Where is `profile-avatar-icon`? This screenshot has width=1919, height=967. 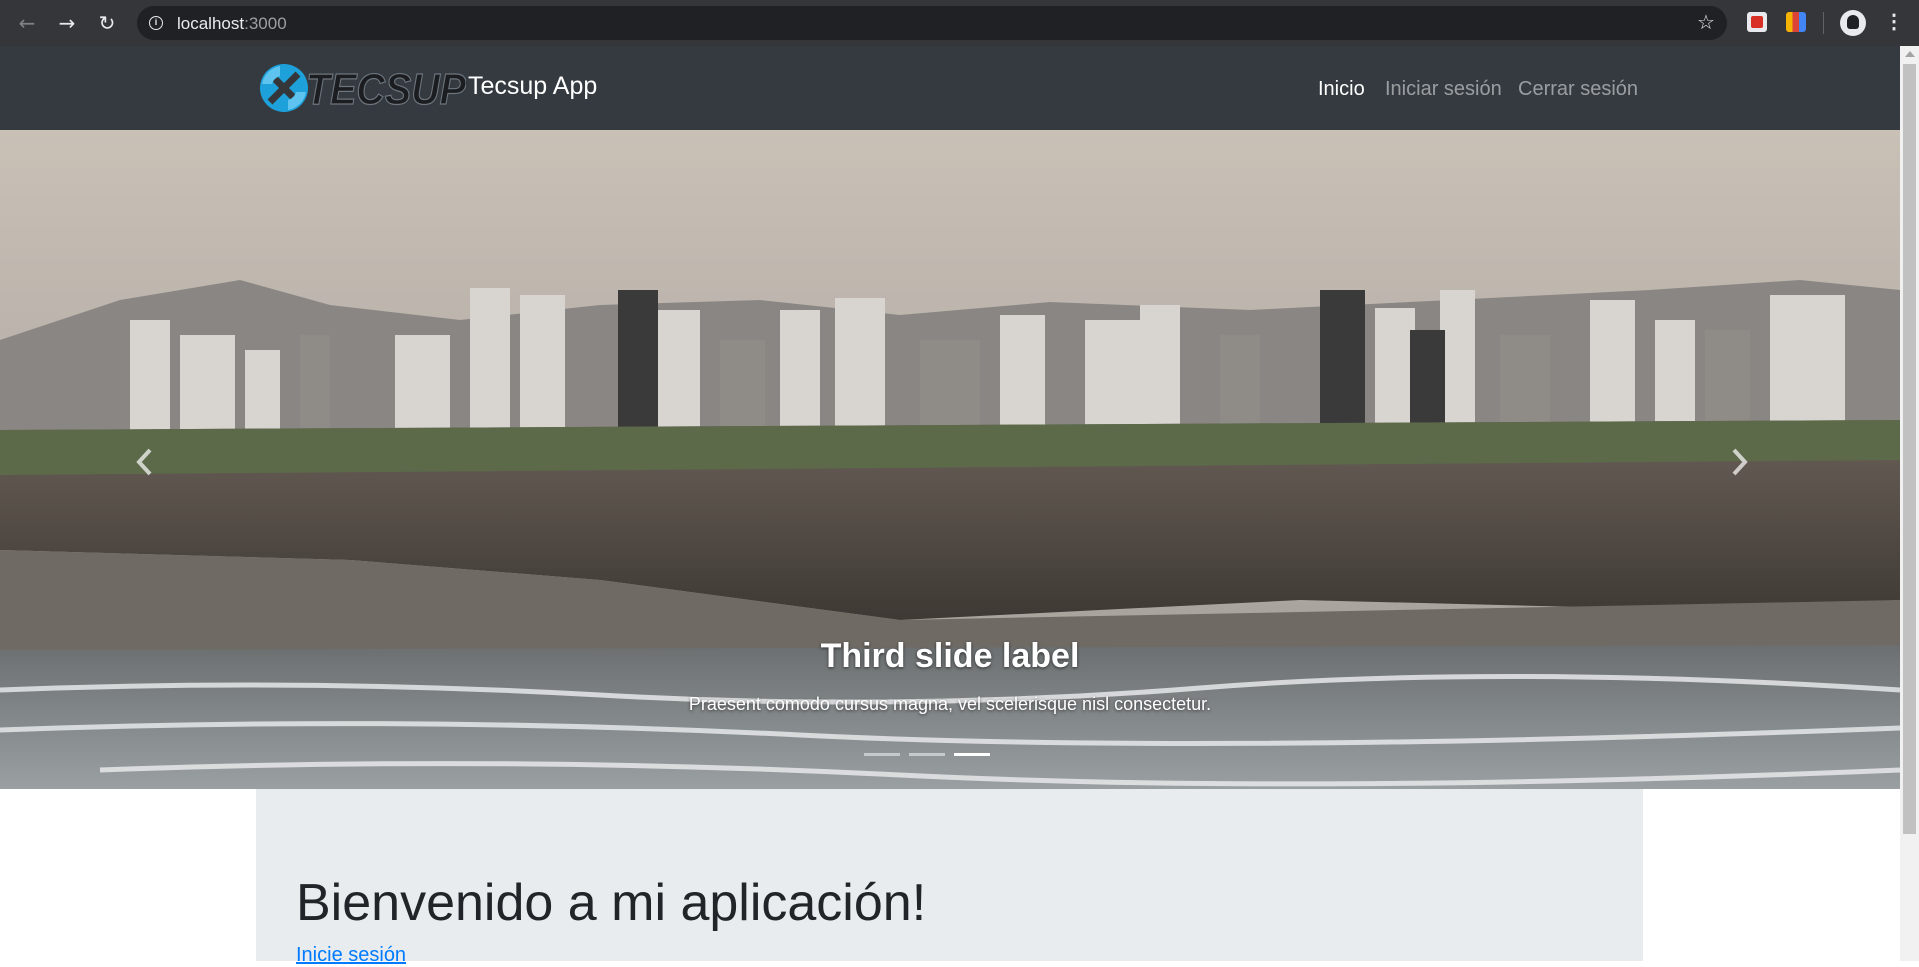 profile-avatar-icon is located at coordinates (1853, 23).